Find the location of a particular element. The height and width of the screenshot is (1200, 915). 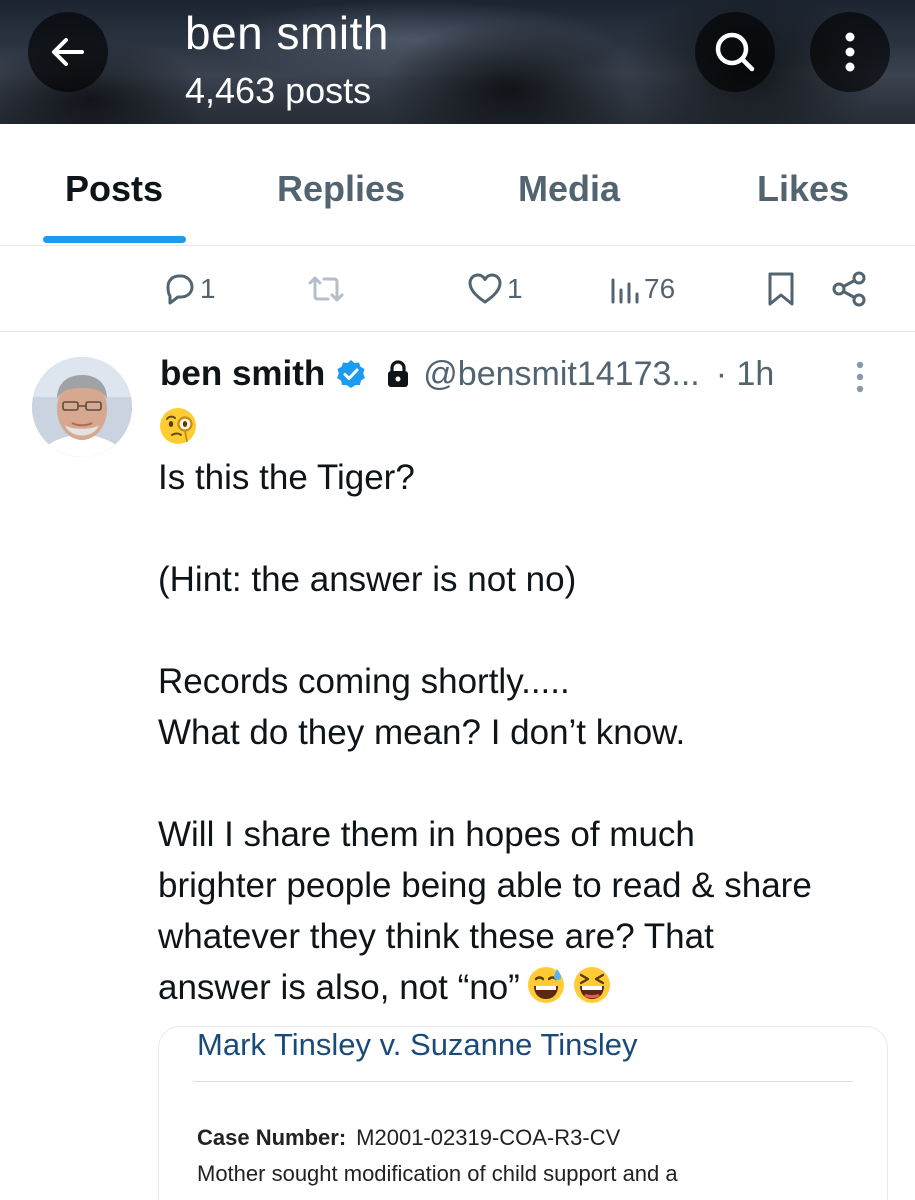

case-number-row: Case Number: M2001-02319-COA-R3-CV is located at coordinates (408, 1138).